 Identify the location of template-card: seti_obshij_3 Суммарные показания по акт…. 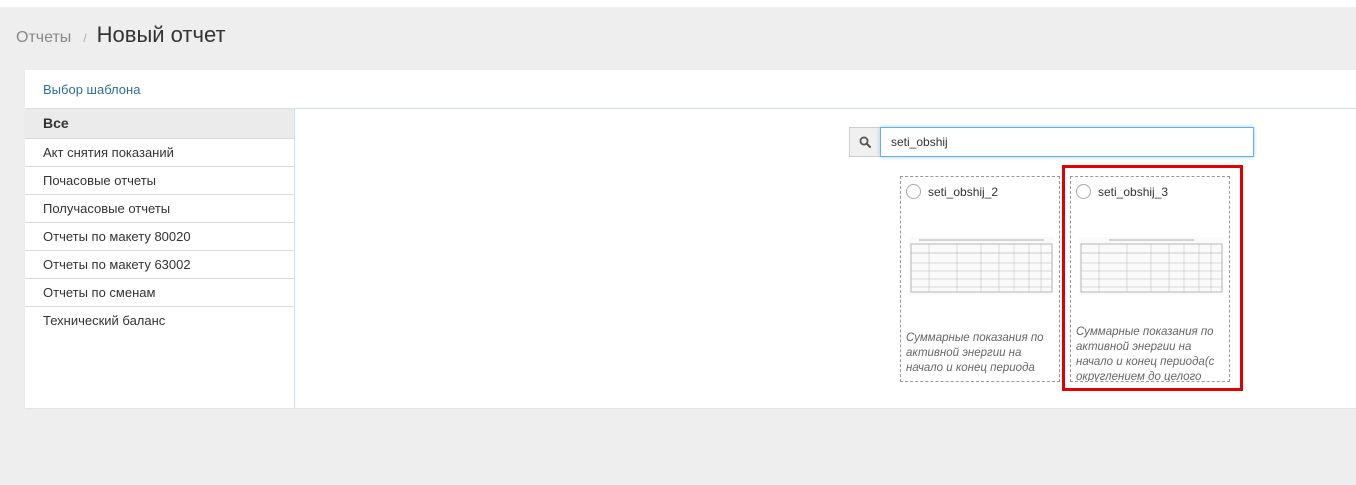
(1150, 279).